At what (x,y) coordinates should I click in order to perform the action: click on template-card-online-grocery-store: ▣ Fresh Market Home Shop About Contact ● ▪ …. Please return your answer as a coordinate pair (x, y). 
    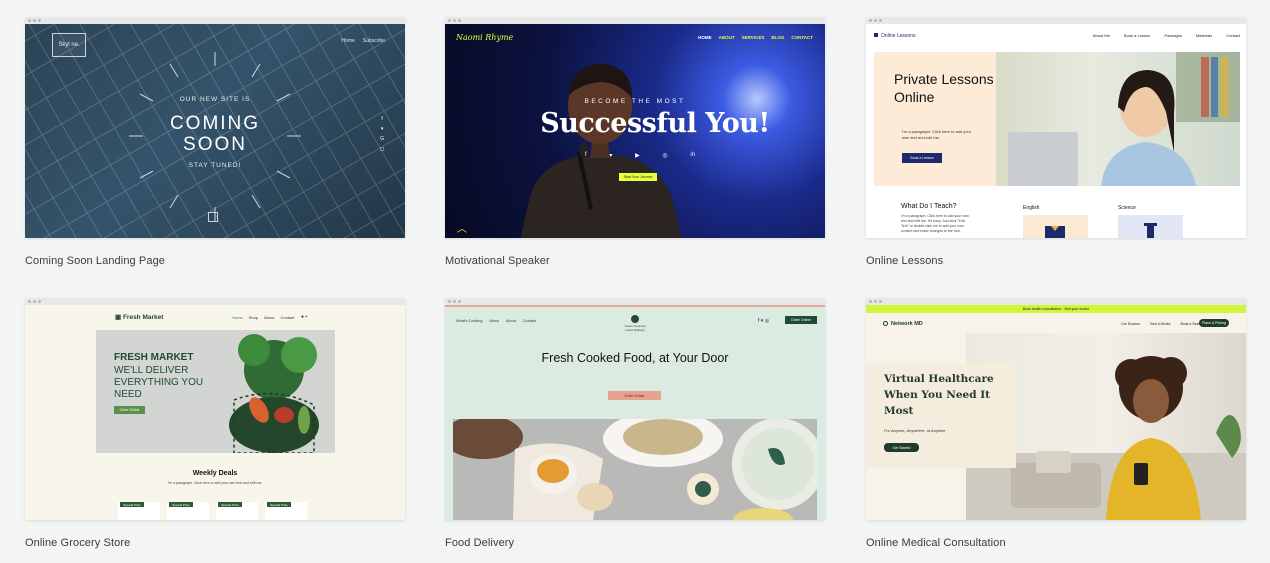
    Looking at the image, I should click on (215, 423).